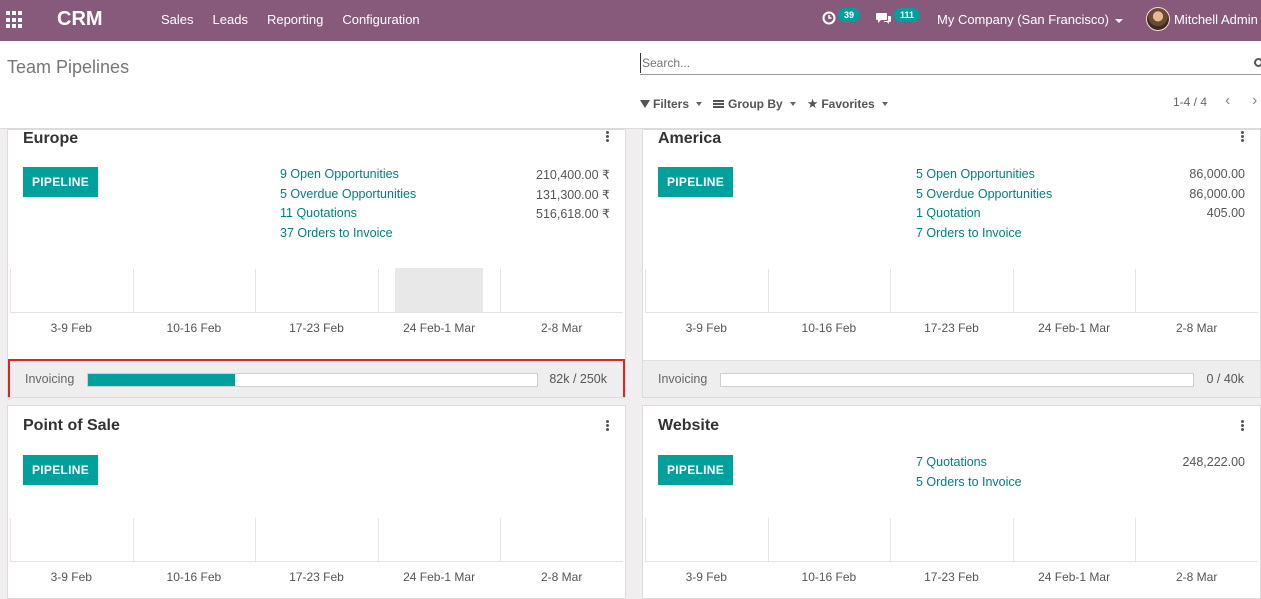  Describe the element at coordinates (645, 104) in the screenshot. I see `filter-icon` at that location.